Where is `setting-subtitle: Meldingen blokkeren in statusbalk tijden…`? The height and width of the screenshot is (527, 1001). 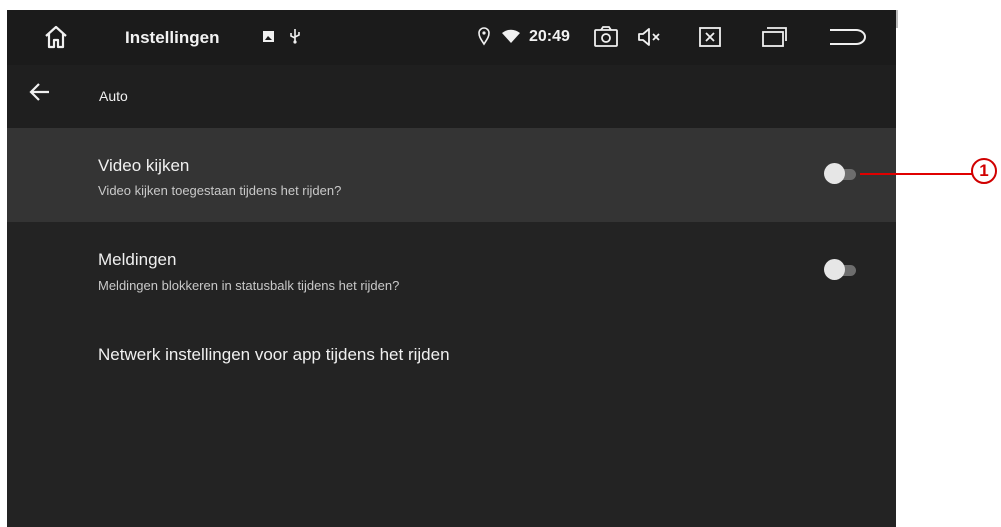
setting-subtitle: Meldingen blokkeren in statusbalk tijden… is located at coordinates (249, 285).